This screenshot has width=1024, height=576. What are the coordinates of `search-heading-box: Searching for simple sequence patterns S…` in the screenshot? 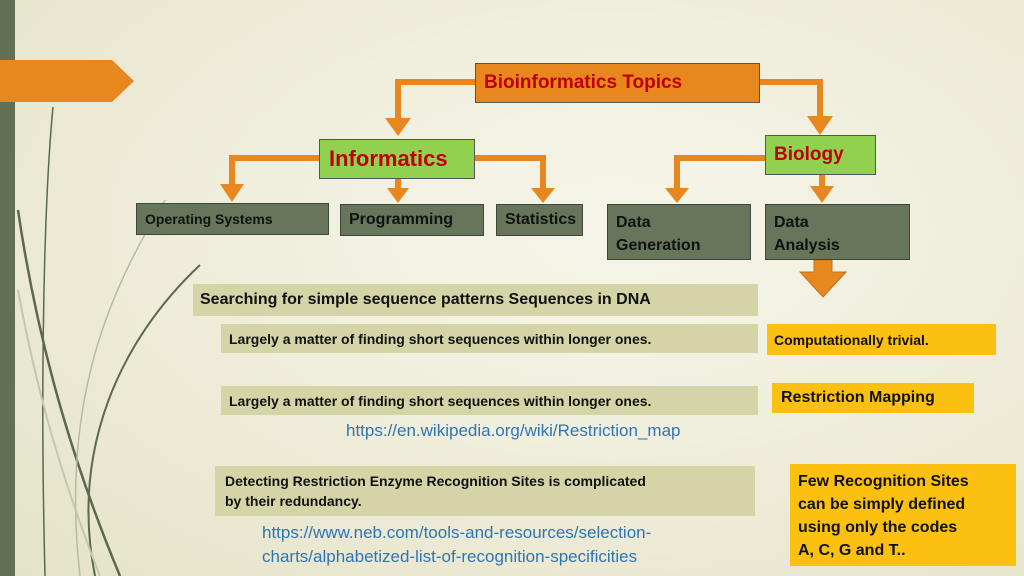 It's located at (475, 300).